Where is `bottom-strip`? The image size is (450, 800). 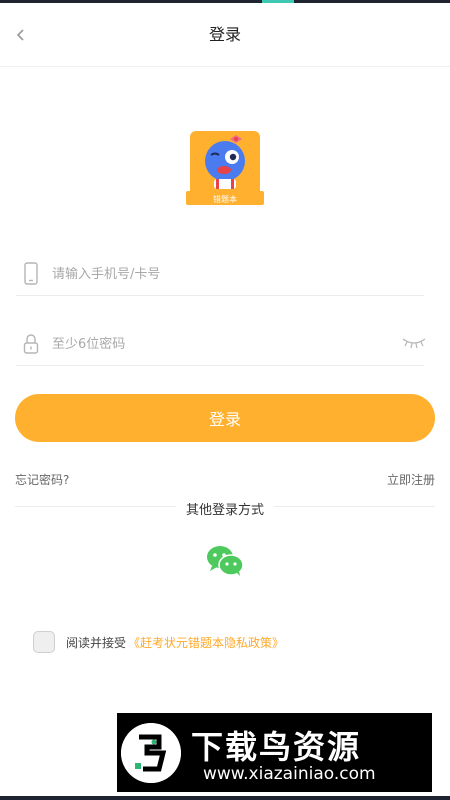 bottom-strip is located at coordinates (225, 798).